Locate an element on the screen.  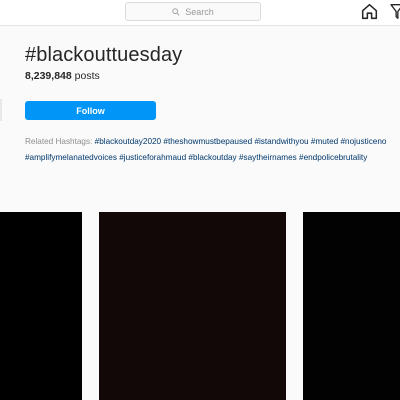
related-hashtag-link: #theshowmustbepaused is located at coordinates (207, 141).